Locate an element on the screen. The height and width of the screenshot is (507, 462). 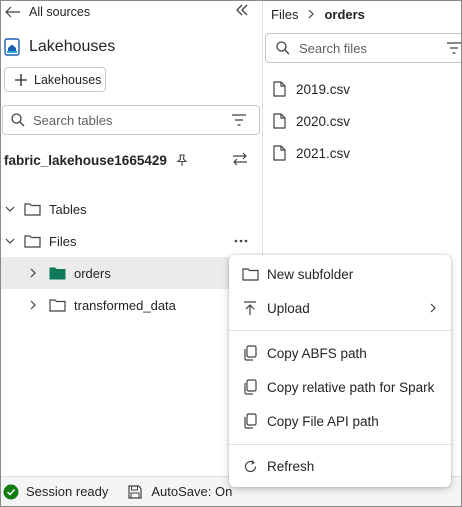
file-name: 2020.csv is located at coordinates (323, 121).